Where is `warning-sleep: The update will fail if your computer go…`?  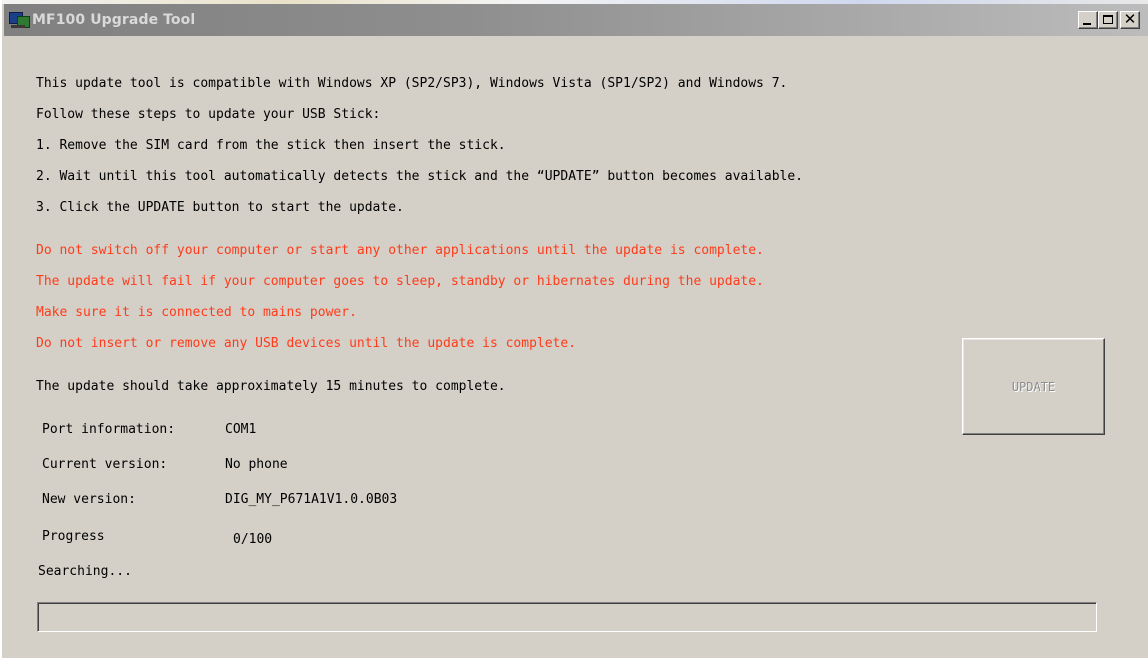 warning-sleep: The update will fail if your computer go… is located at coordinates (400, 281).